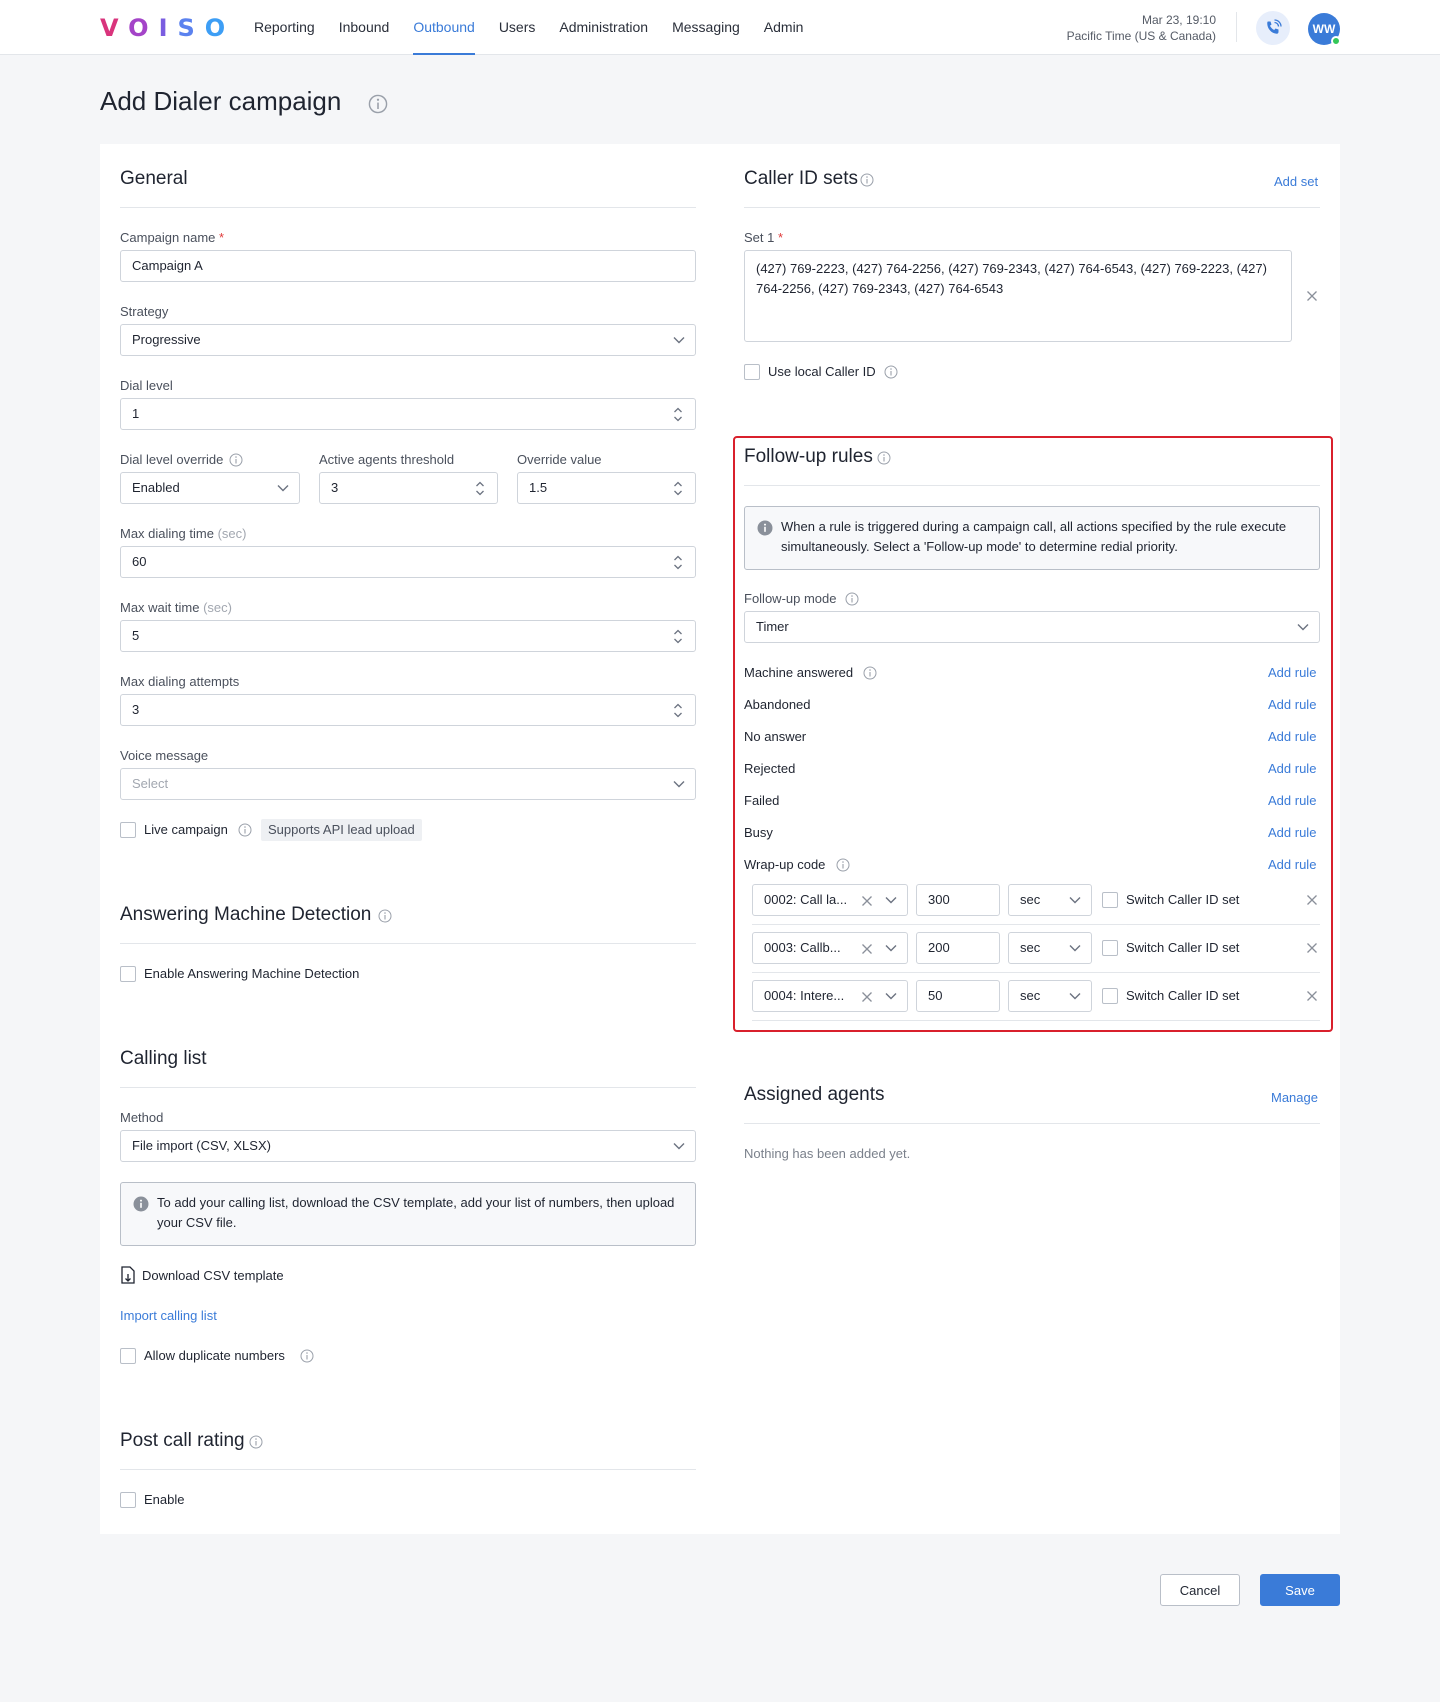 This screenshot has height=1702, width=1440. Describe the element at coordinates (1324, 29) in the screenshot. I see `user-avatar: WW` at that location.